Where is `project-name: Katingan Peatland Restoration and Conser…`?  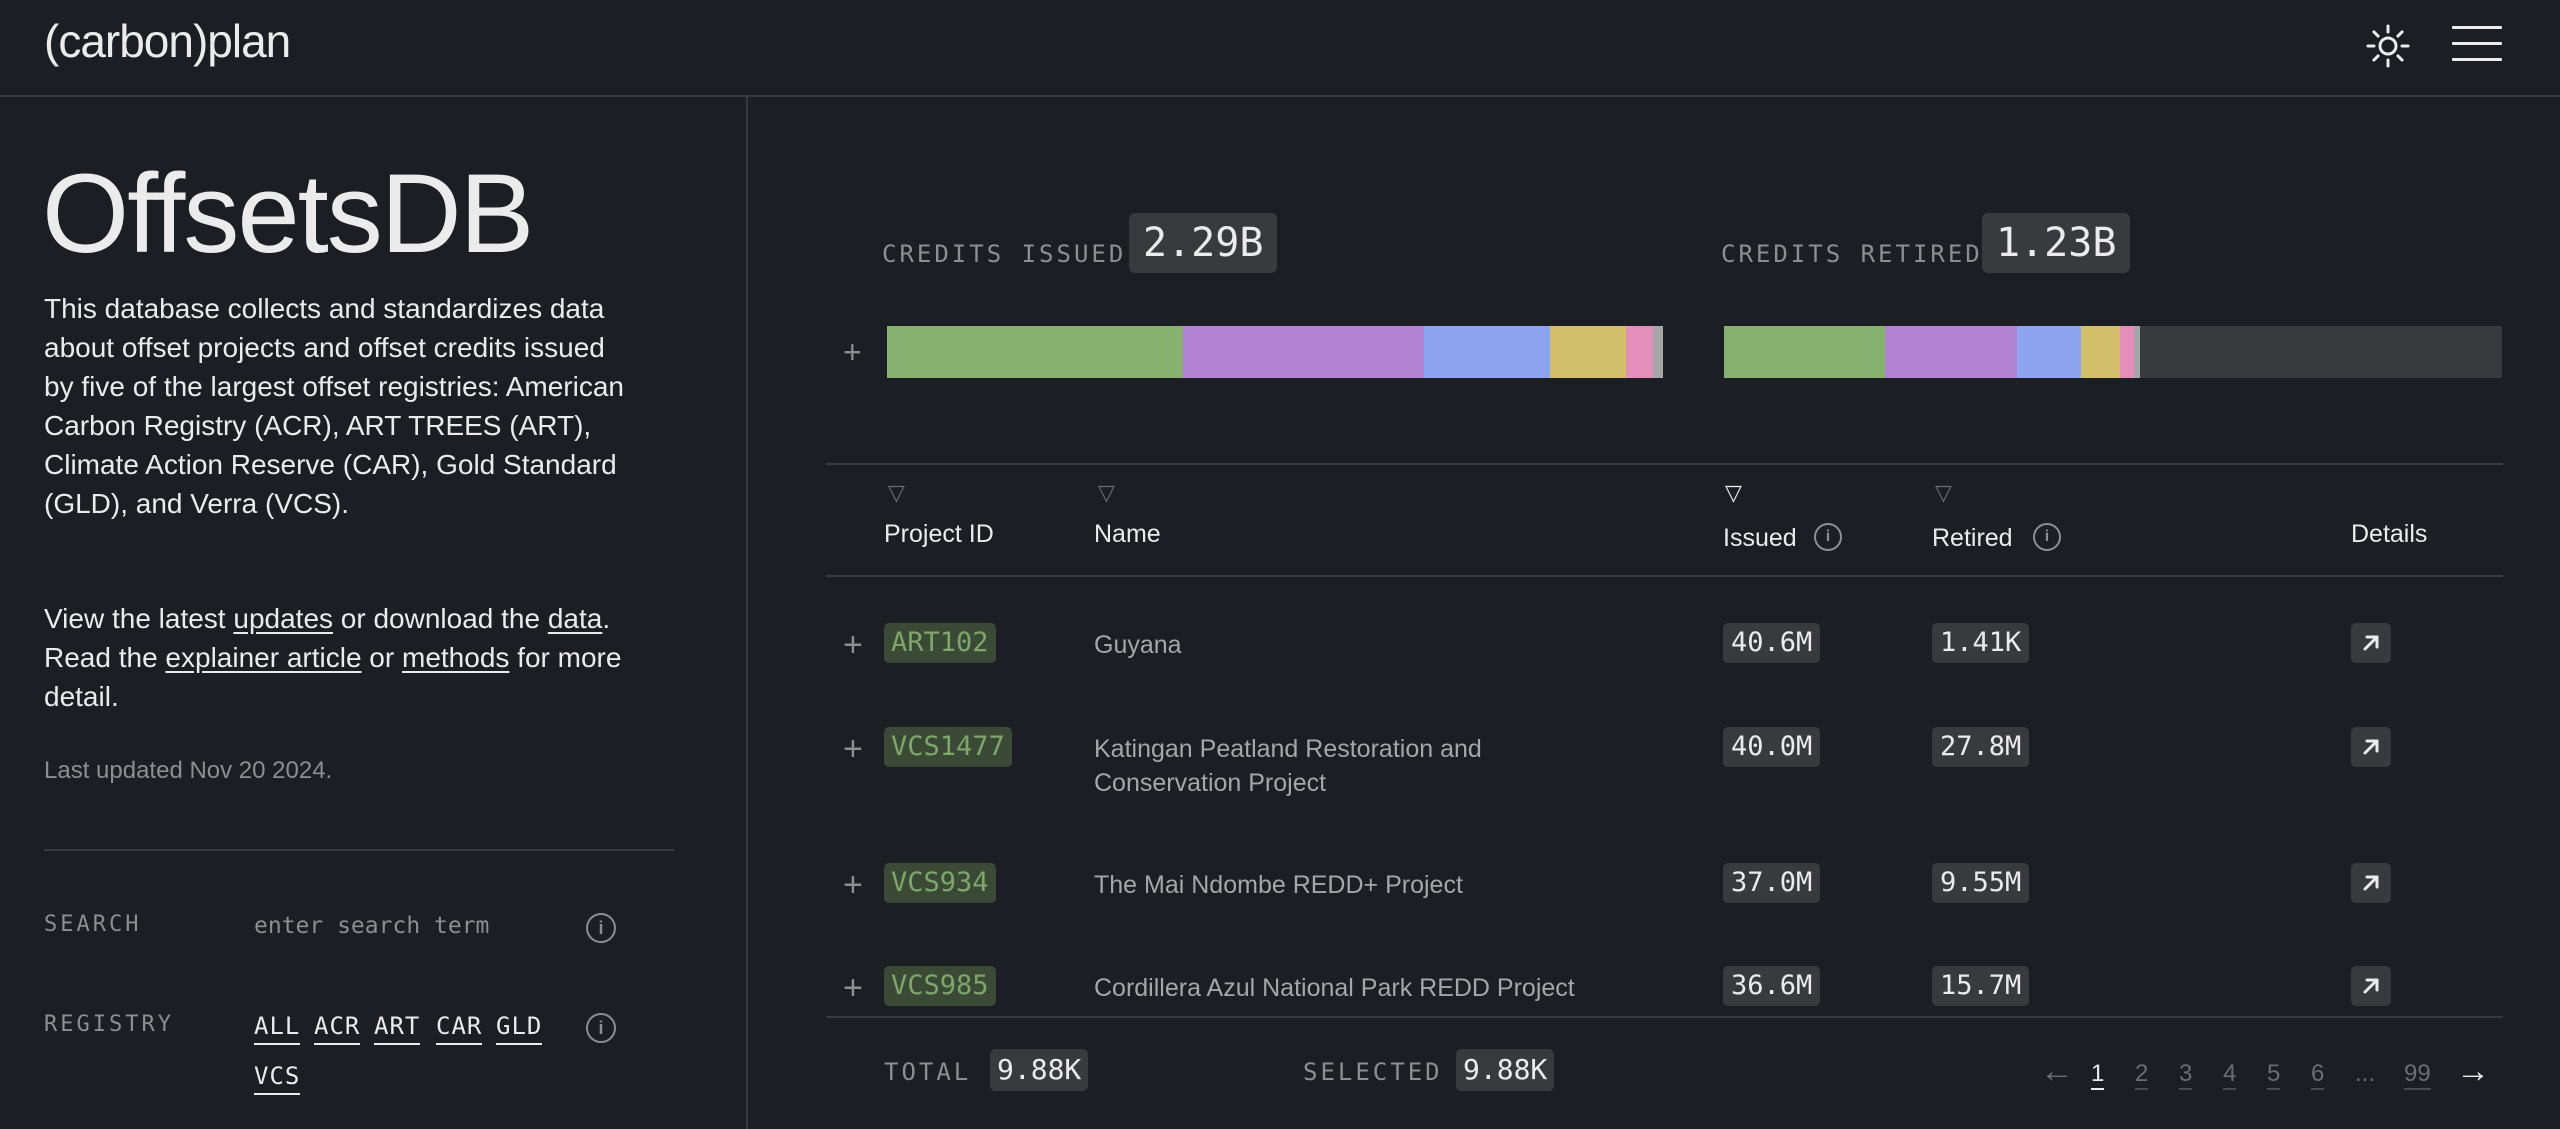
project-name: Katingan Peatland Restoration and Conser… is located at coordinates (1288, 766).